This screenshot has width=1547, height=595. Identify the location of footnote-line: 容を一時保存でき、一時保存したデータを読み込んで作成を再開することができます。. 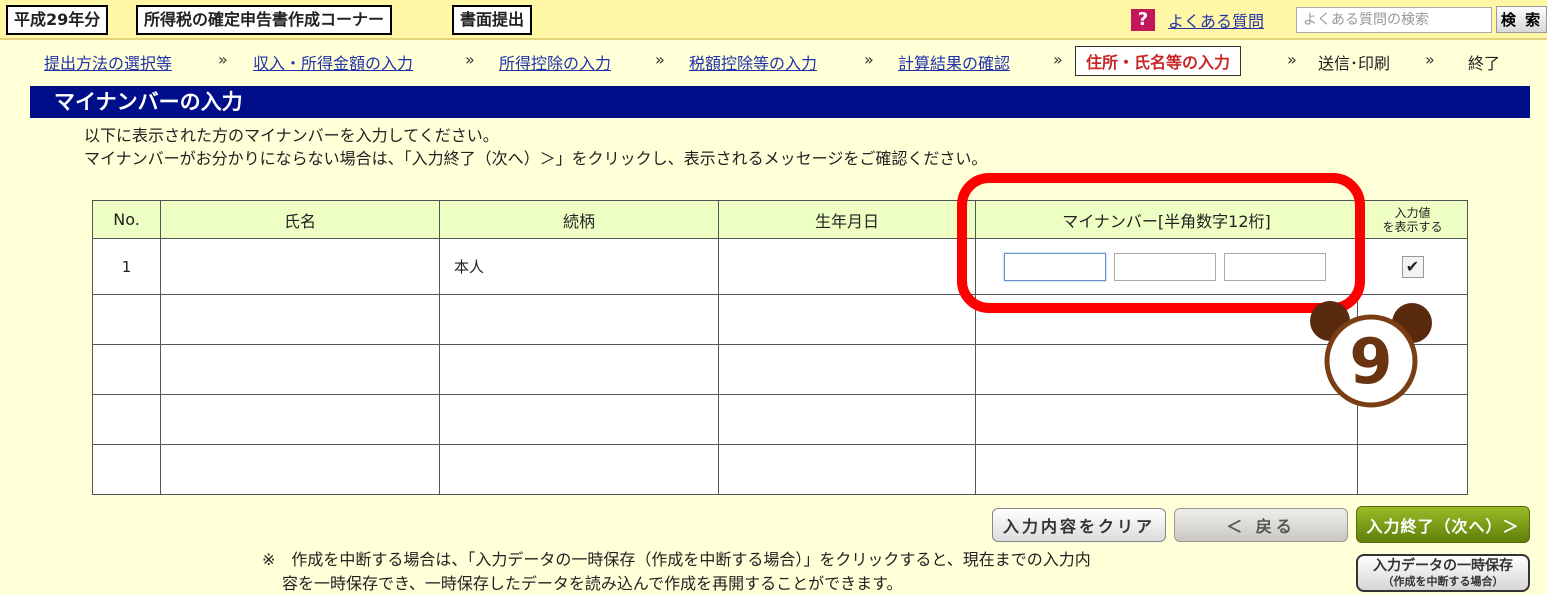
(592, 583).